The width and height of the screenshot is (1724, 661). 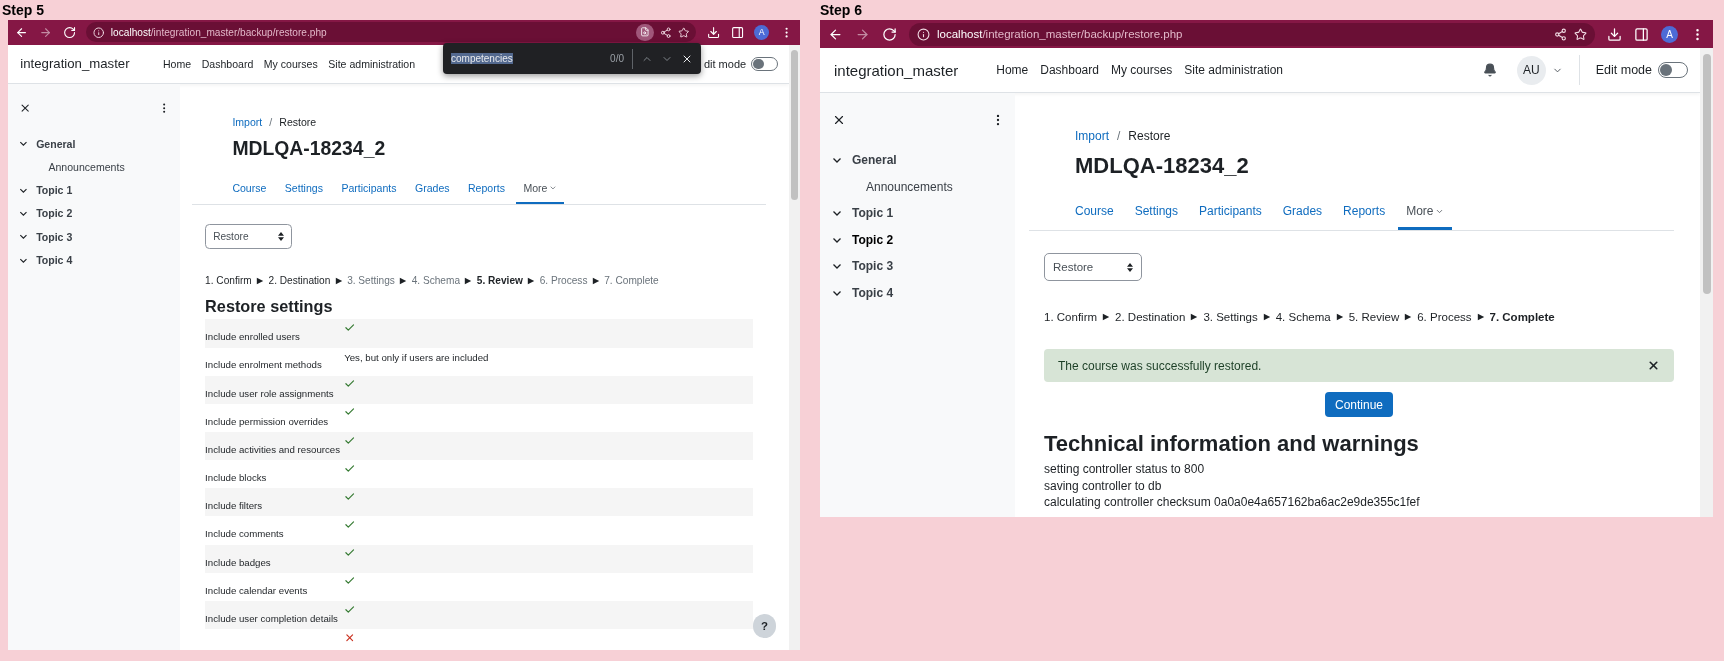 I want to click on step-caption: Step 6, so click(x=841, y=10).